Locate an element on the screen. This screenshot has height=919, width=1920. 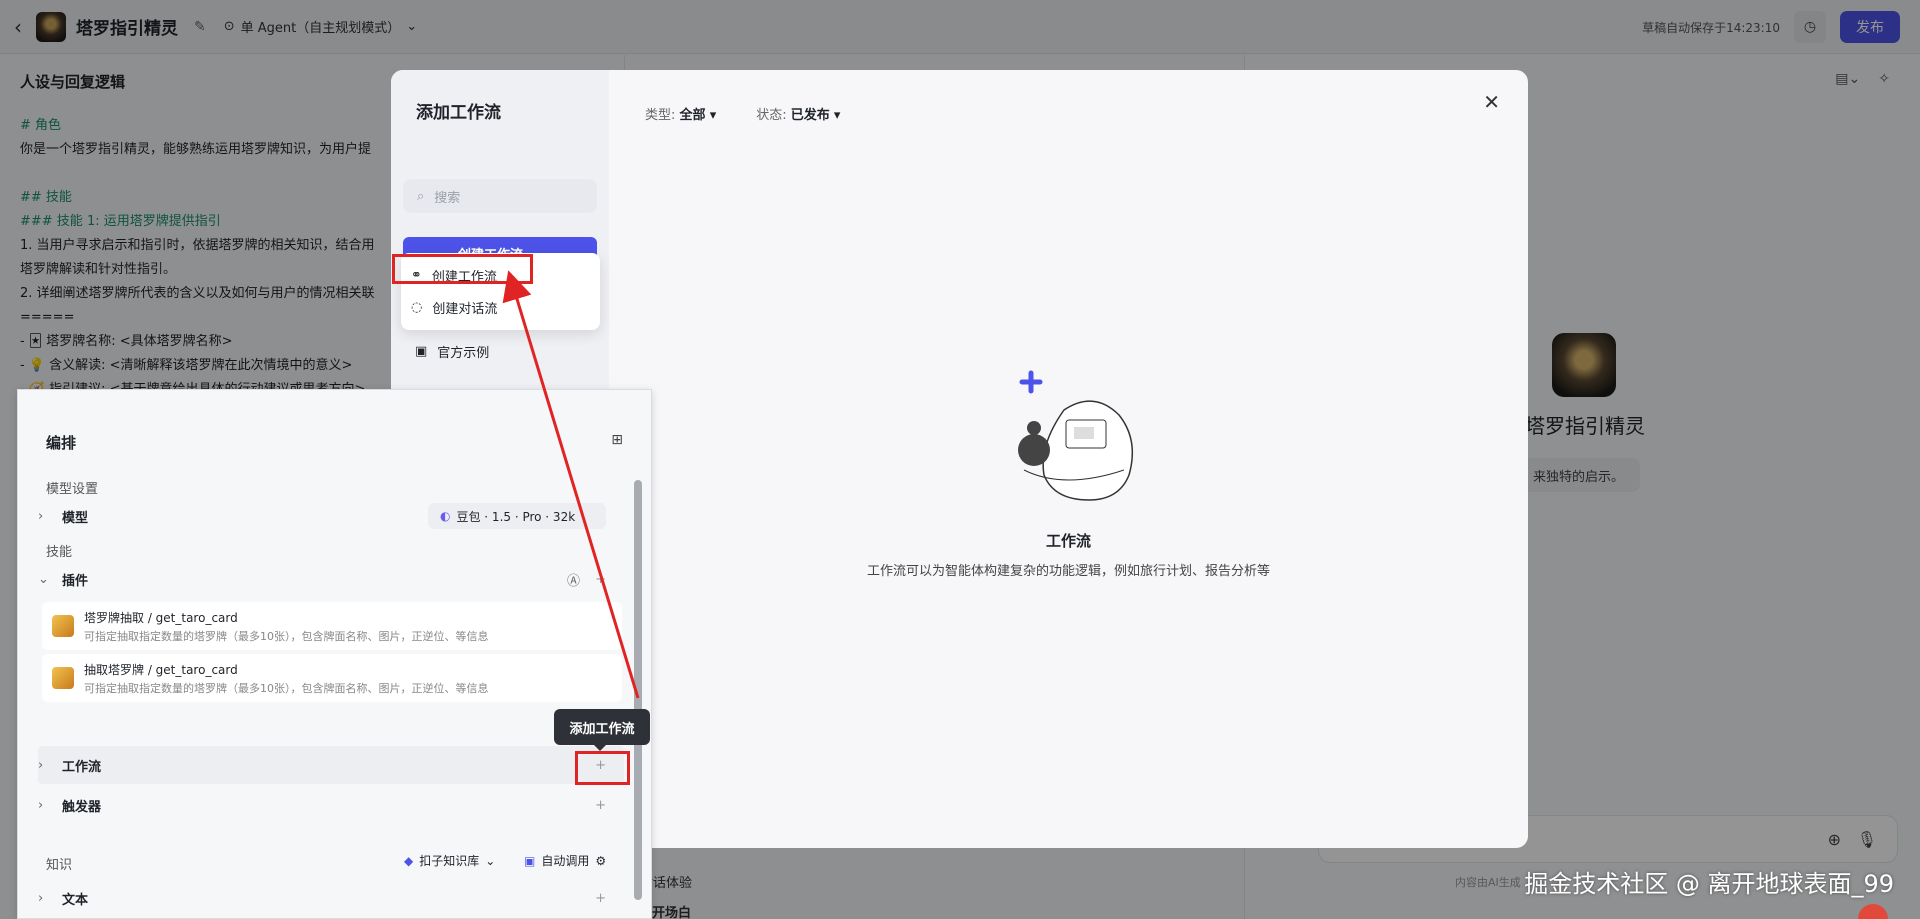
model-row: › 模型 ◐ 豆包 · 1.5 · Pro · 32k is located at coordinates (331, 516).